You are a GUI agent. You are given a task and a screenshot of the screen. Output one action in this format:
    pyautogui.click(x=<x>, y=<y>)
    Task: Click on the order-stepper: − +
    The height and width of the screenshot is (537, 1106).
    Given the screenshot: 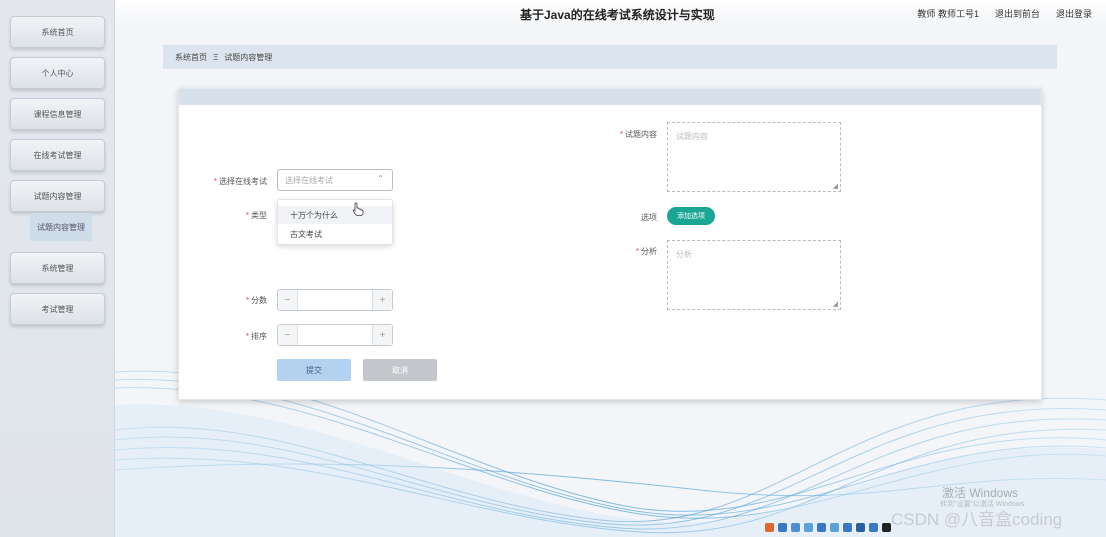 What is the action you would take?
    pyautogui.click(x=335, y=335)
    